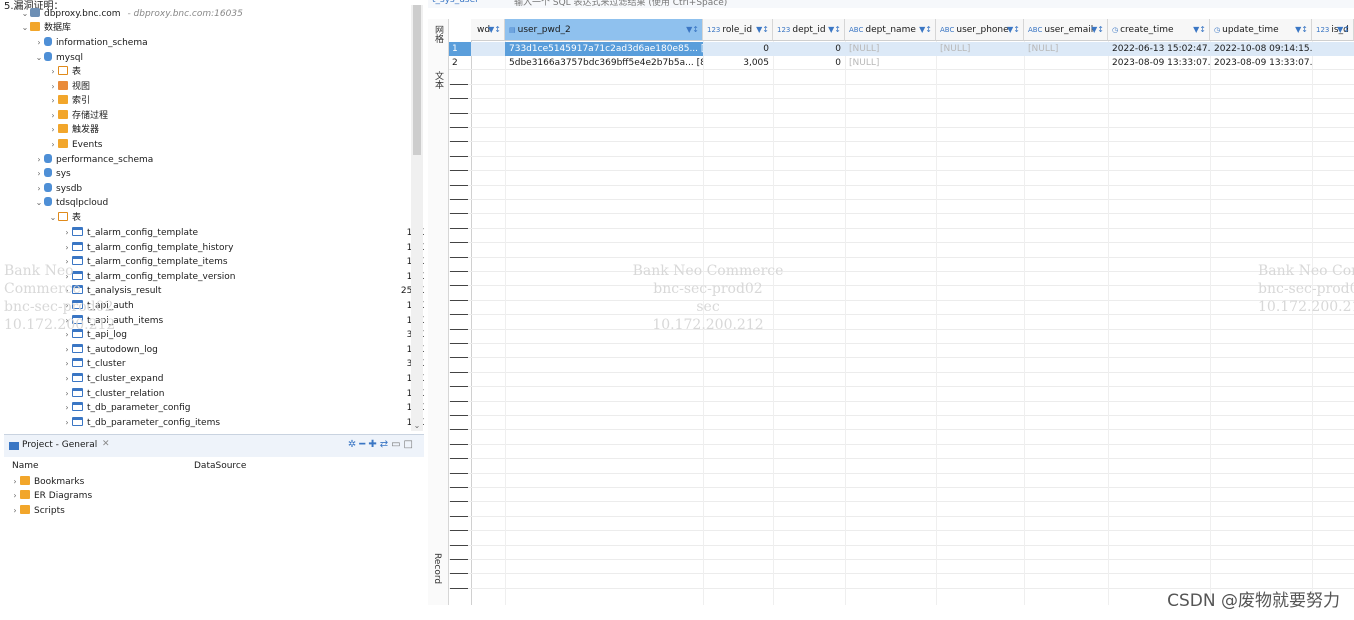  Describe the element at coordinates (1066, 63) in the screenshot. I see `cell-user-email` at that location.